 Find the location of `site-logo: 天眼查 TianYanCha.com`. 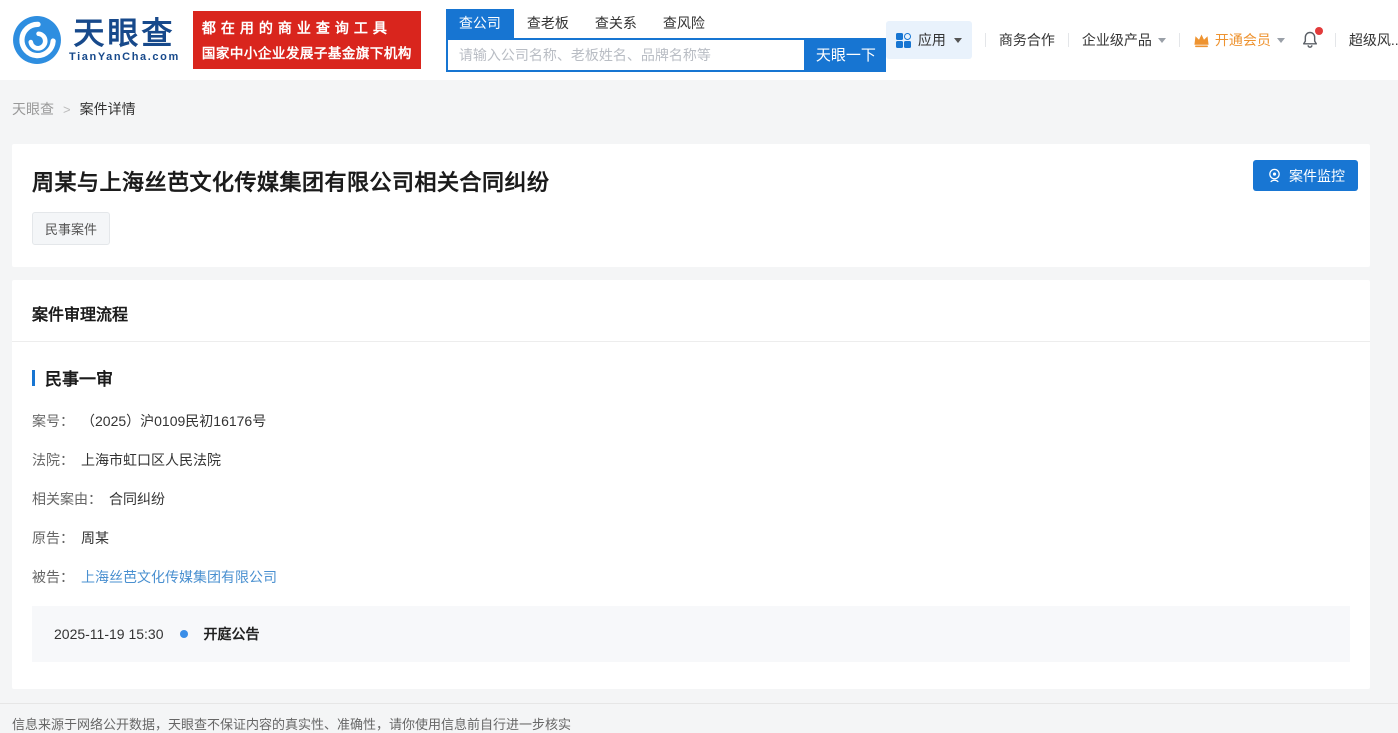

site-logo: 天眼查 TianYanCha.com is located at coordinates (96, 40).